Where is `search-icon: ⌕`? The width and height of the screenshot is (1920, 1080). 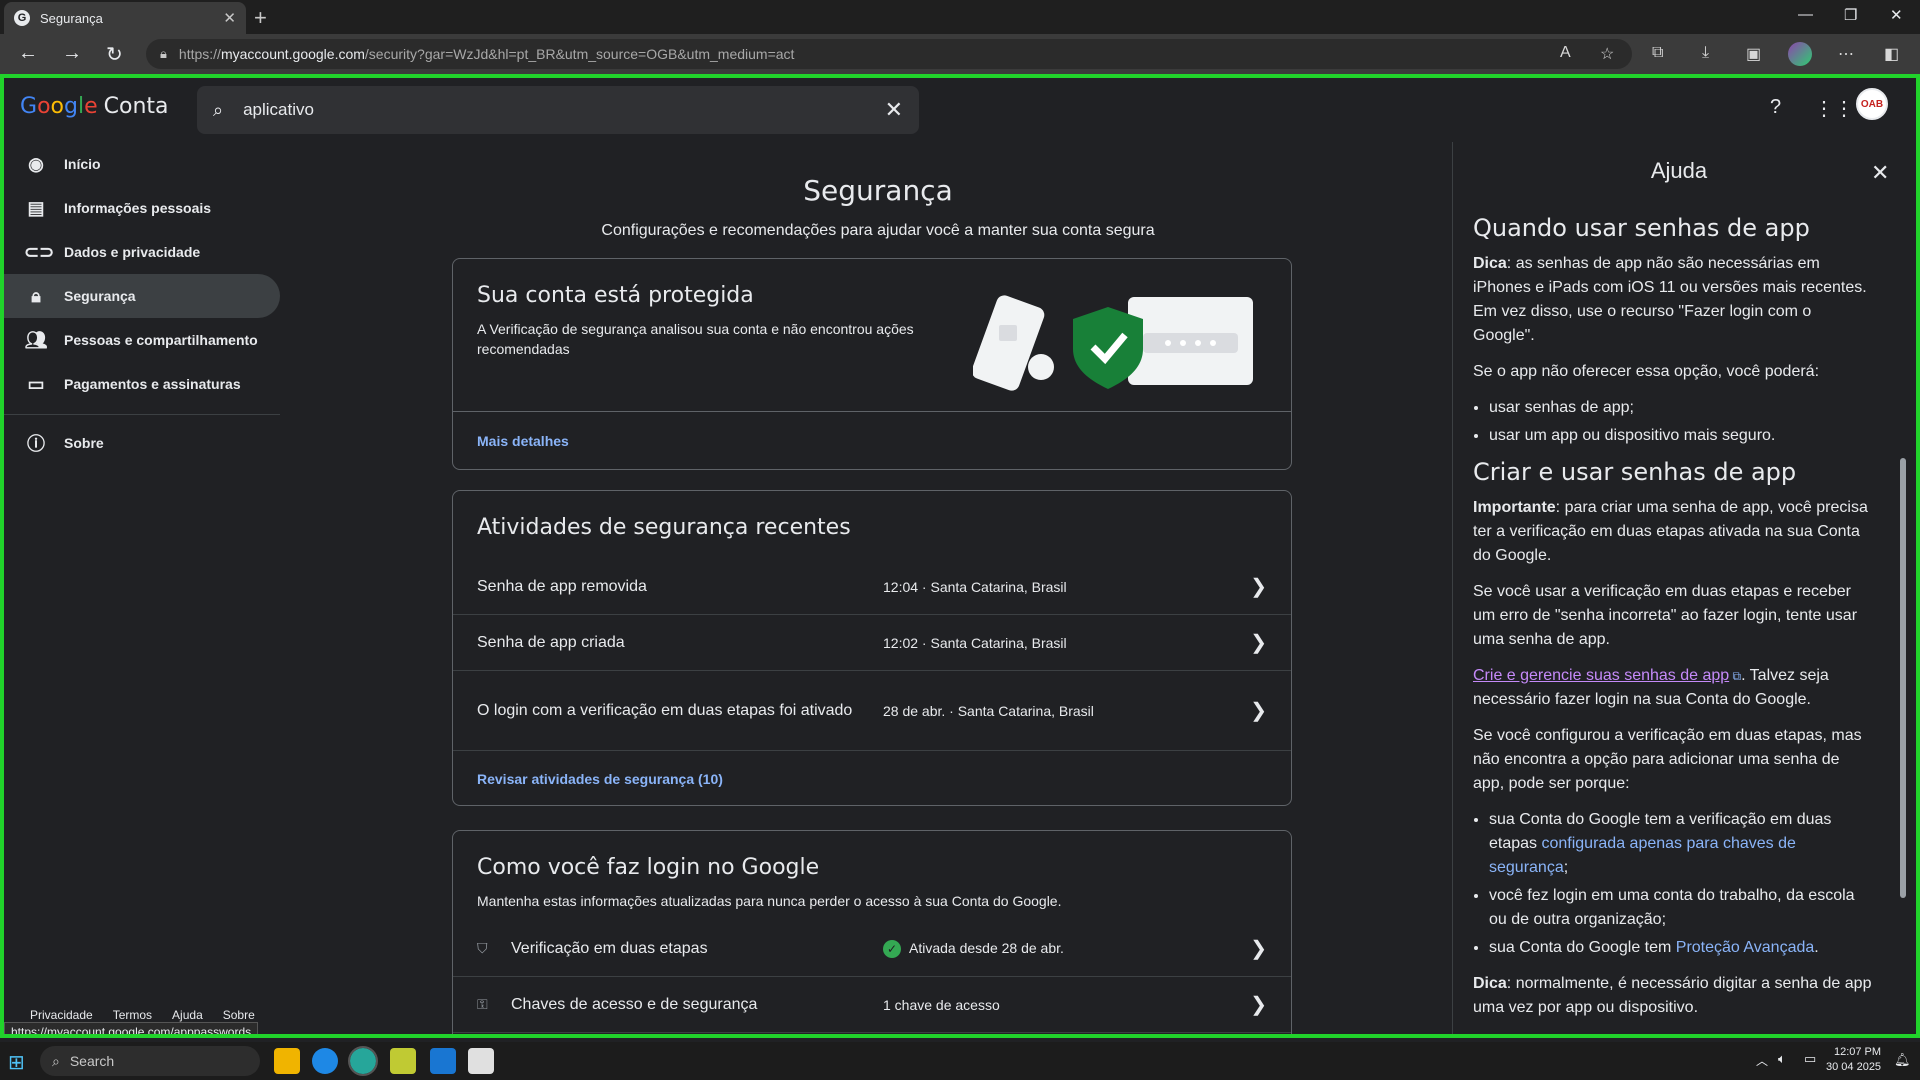
search-icon: ⌕ is located at coordinates (218, 109).